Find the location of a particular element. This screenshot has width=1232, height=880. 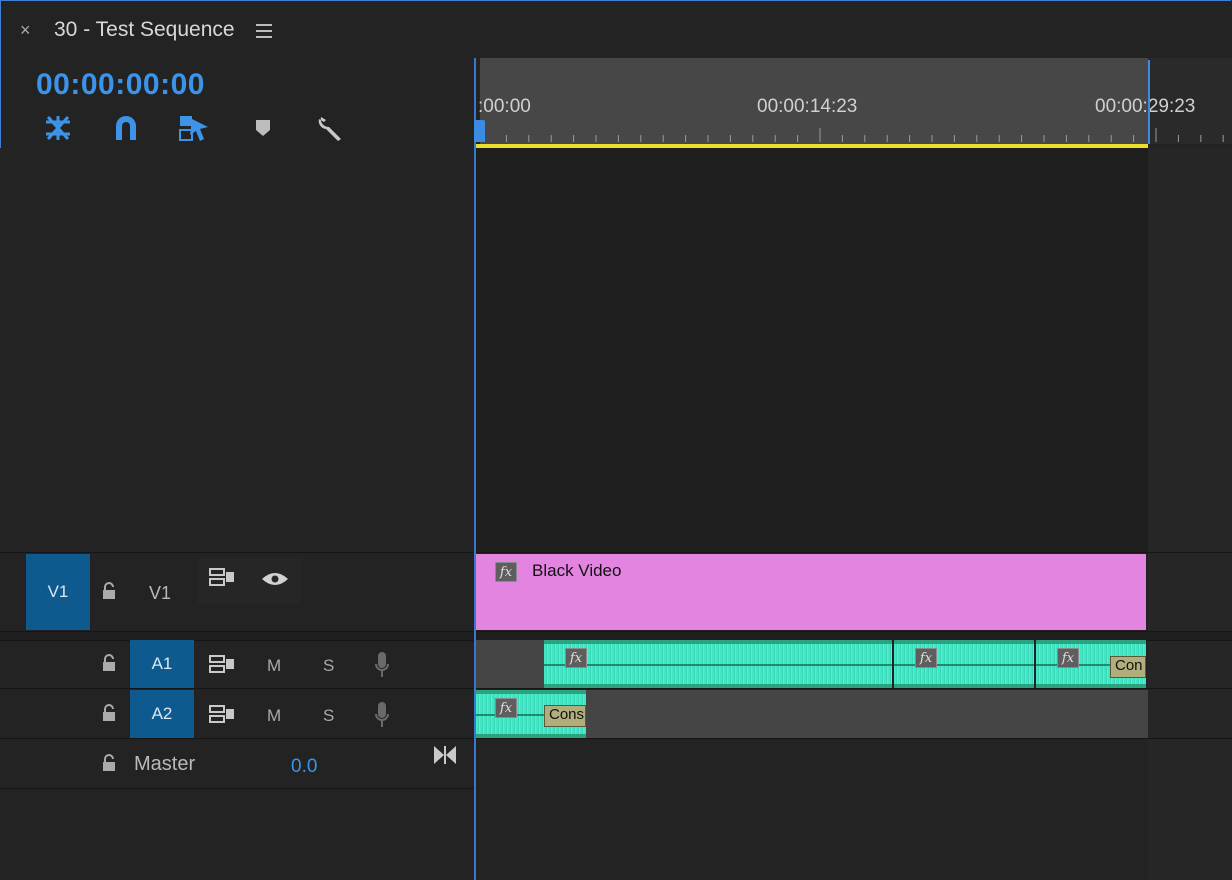

close-icon: × is located at coordinates (25, 30).